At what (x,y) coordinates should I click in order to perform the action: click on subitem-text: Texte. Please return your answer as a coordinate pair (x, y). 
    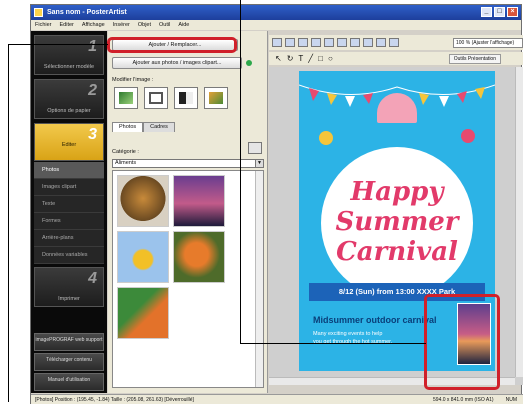
    Looking at the image, I should click on (69, 204).